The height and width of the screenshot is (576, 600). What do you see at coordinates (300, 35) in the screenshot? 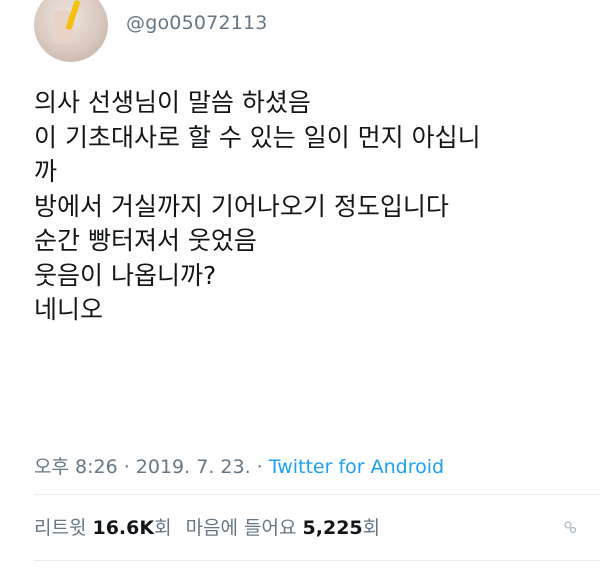
I see `tweet-header: @go05072113` at bounding box center [300, 35].